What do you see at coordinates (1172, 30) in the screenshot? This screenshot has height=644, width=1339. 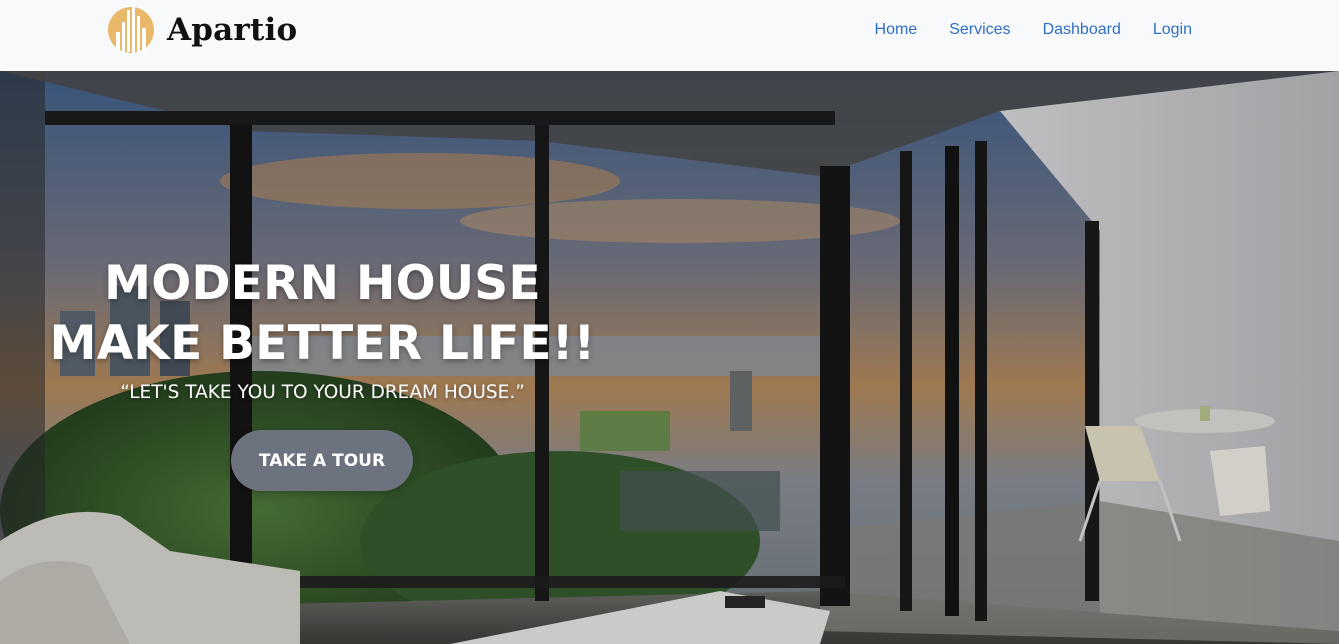 I see `nav-login: Login` at bounding box center [1172, 30].